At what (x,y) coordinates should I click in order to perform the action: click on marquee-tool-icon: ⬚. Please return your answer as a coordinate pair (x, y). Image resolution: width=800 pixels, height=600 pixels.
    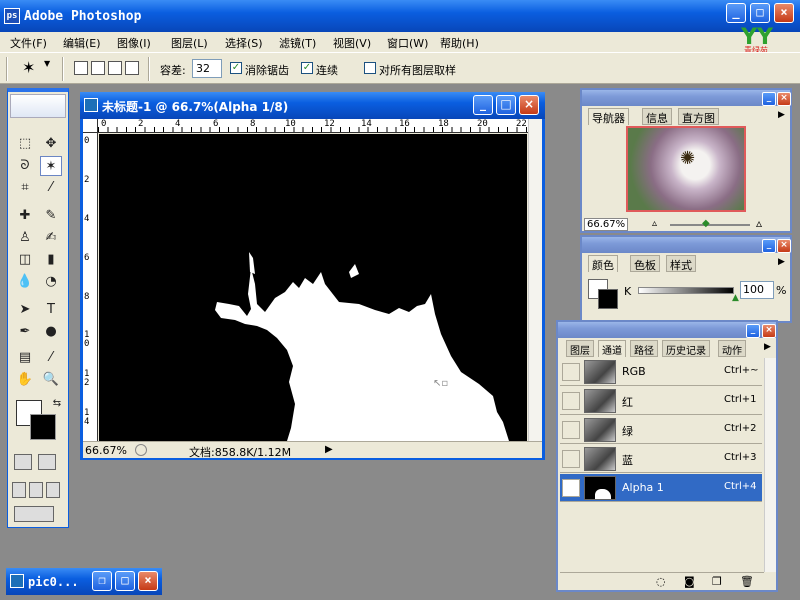
    Looking at the image, I should click on (25, 144).